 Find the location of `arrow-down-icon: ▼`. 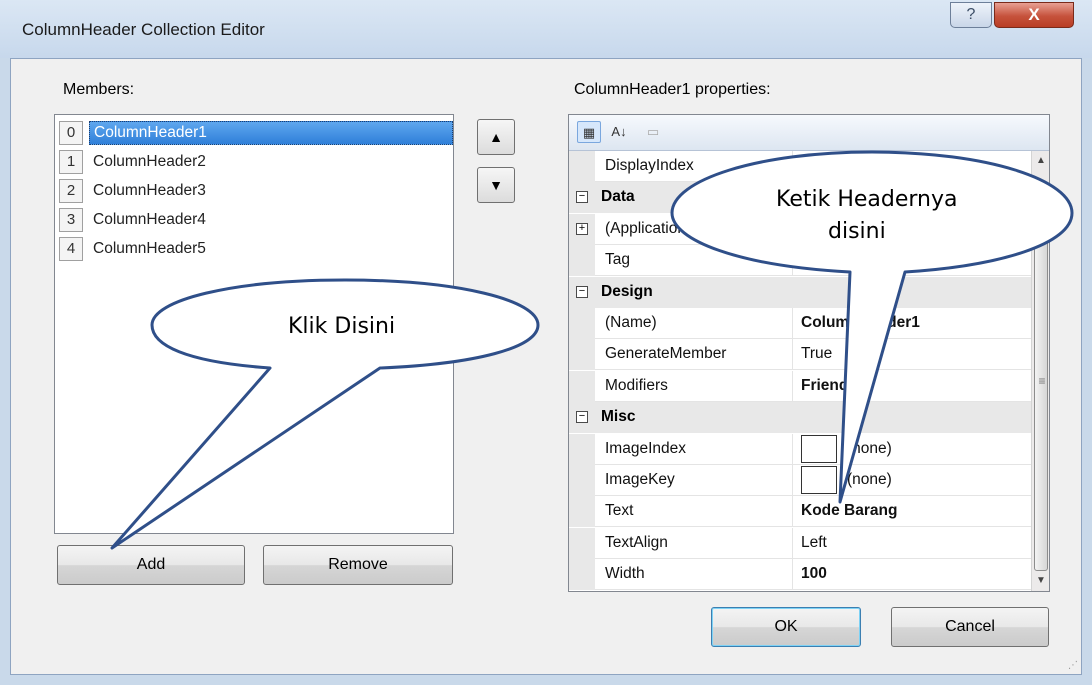

arrow-down-icon: ▼ is located at coordinates (496, 185).